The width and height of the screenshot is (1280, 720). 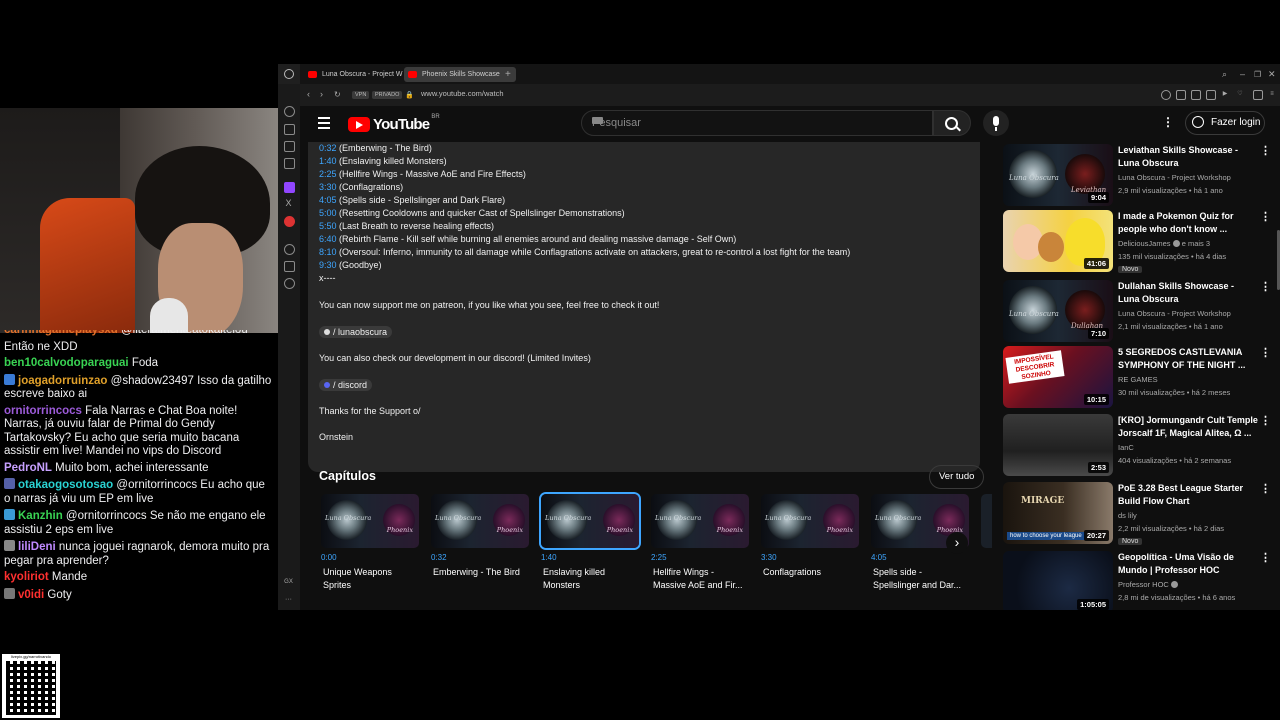 I want to click on recommendation-channel: IanC, so click(x=1126, y=447).